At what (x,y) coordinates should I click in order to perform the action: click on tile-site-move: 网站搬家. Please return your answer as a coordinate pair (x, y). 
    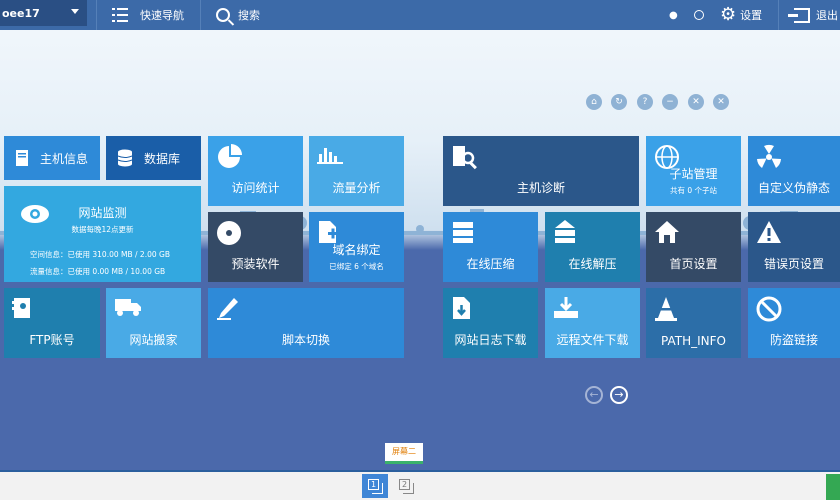
    Looking at the image, I should click on (153, 323).